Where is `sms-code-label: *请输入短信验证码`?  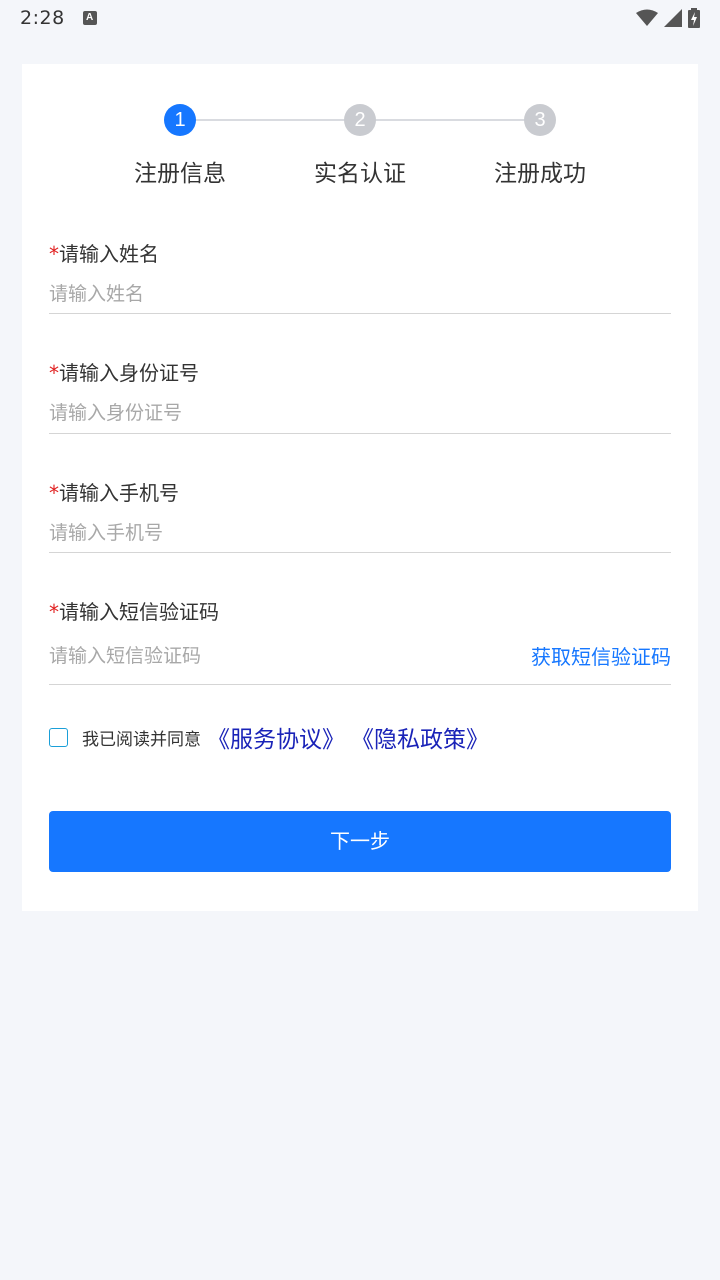
sms-code-label: *请输入短信验证码 is located at coordinates (360, 610).